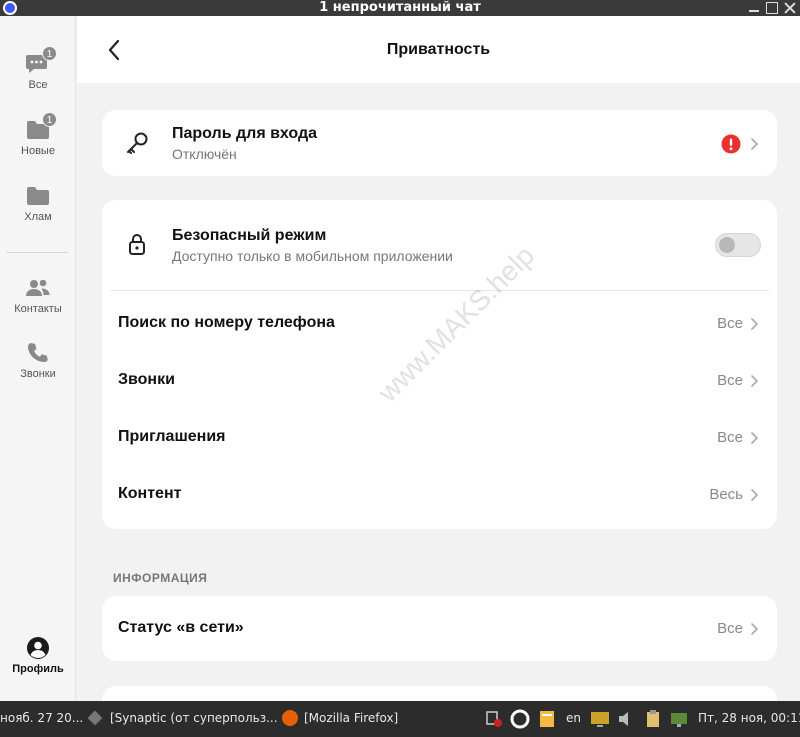 The image size is (800, 737). I want to click on card-divider, so click(439, 290).